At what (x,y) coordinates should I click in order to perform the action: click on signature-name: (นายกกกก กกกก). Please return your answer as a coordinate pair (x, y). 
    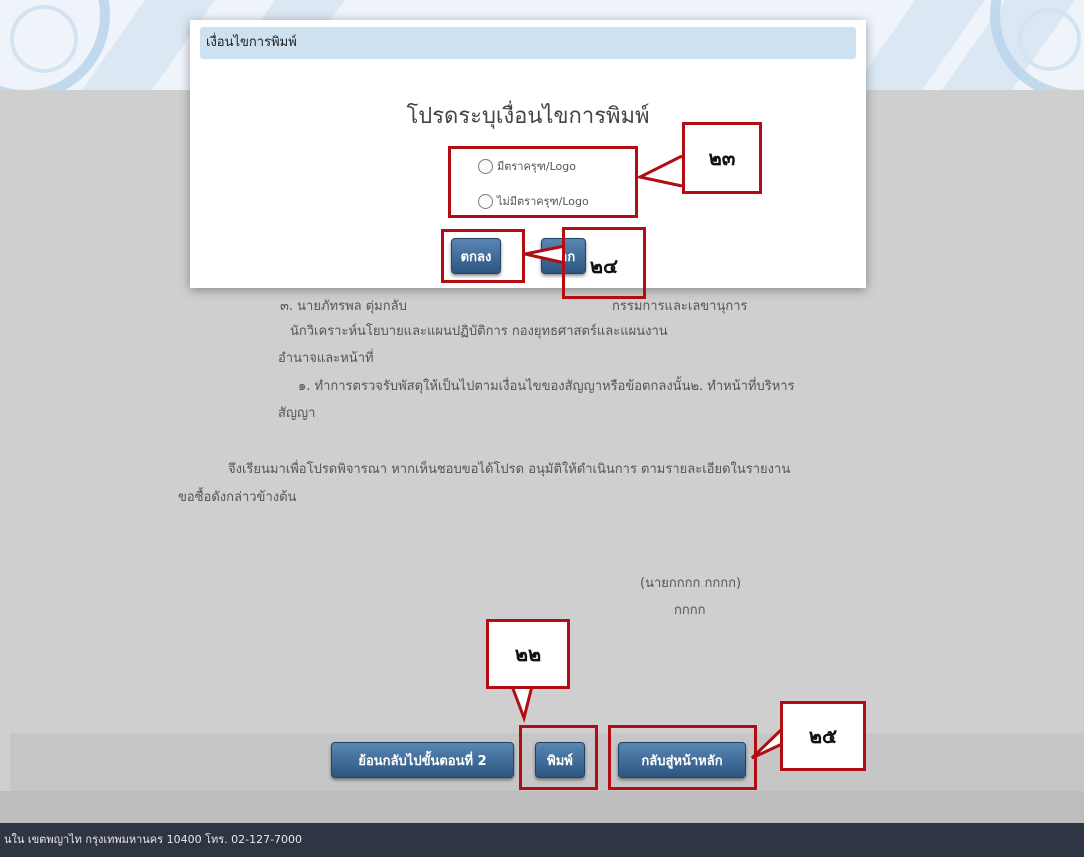
    Looking at the image, I should click on (691, 583).